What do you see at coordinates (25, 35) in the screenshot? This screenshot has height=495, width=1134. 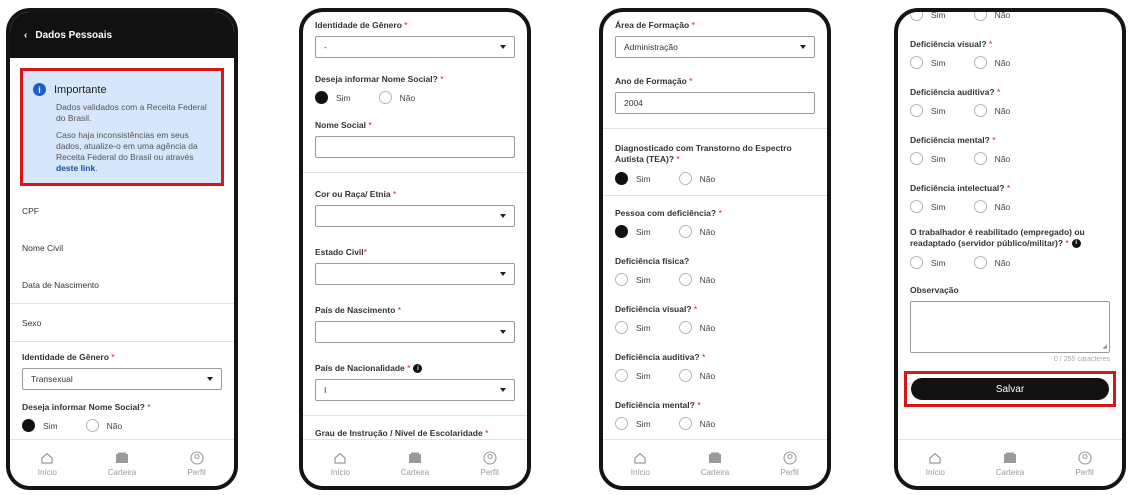 I see `back-icon: ‹` at bounding box center [25, 35].